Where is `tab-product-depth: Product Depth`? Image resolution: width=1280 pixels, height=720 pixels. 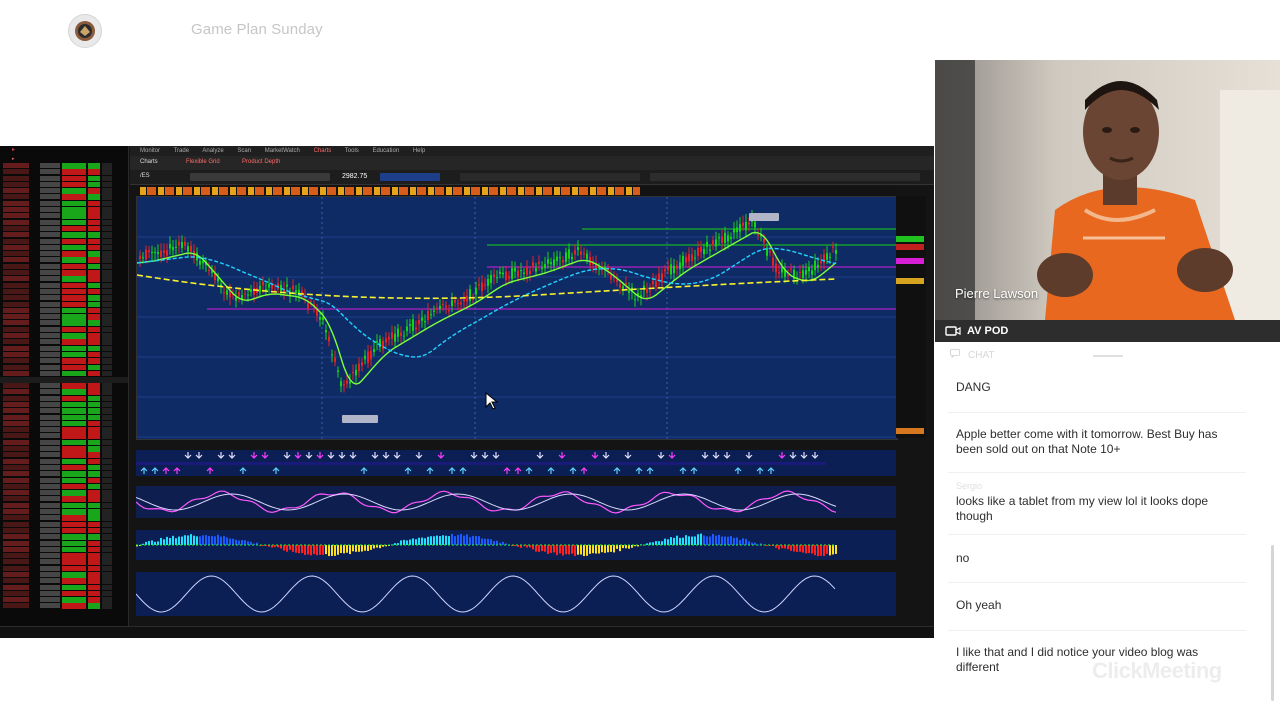
tab-product-depth: Product Depth is located at coordinates (261, 162).